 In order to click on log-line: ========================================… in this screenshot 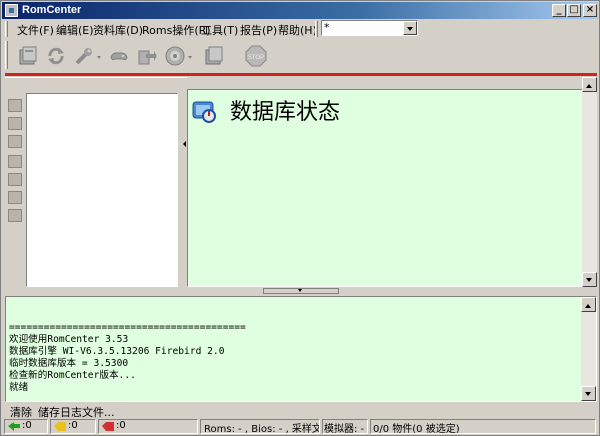, I will do `click(127, 327)`.